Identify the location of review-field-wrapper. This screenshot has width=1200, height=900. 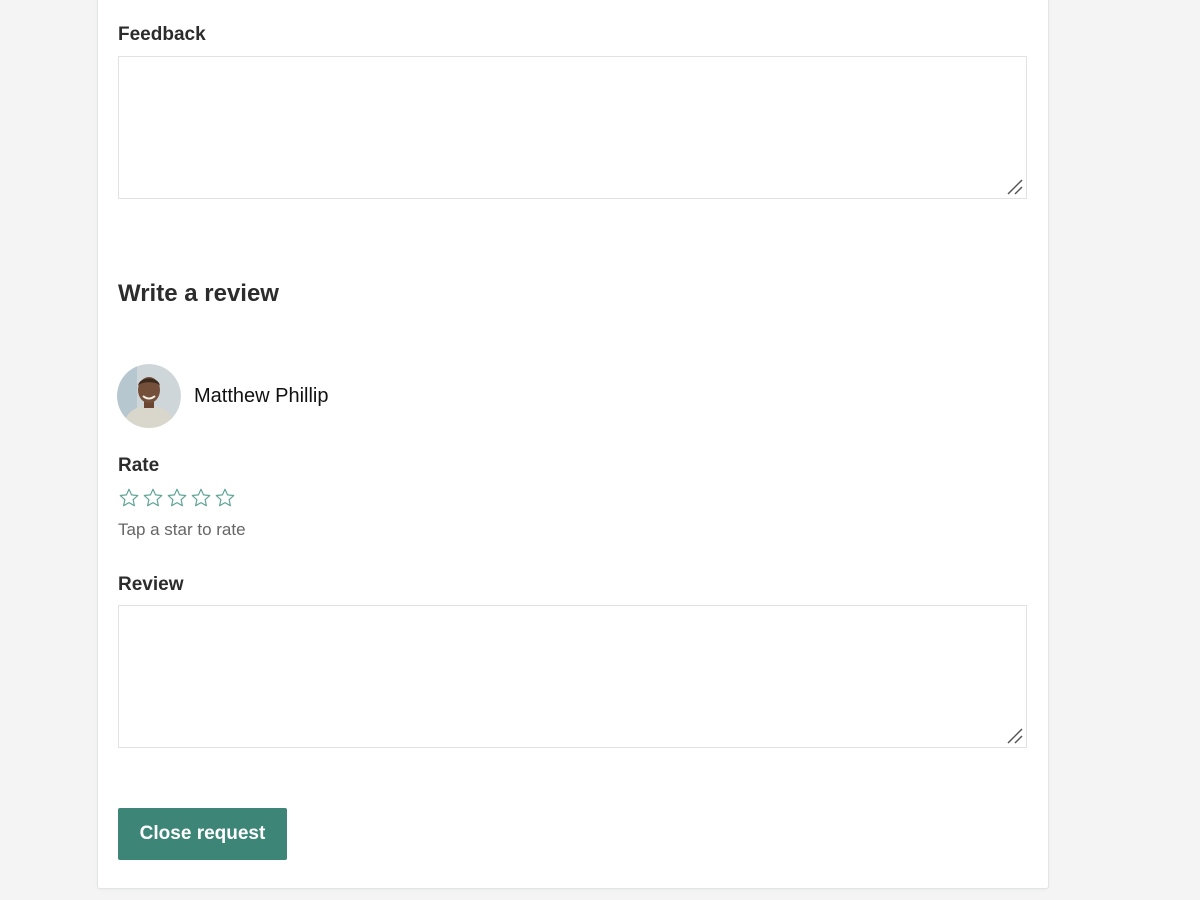
(572, 676).